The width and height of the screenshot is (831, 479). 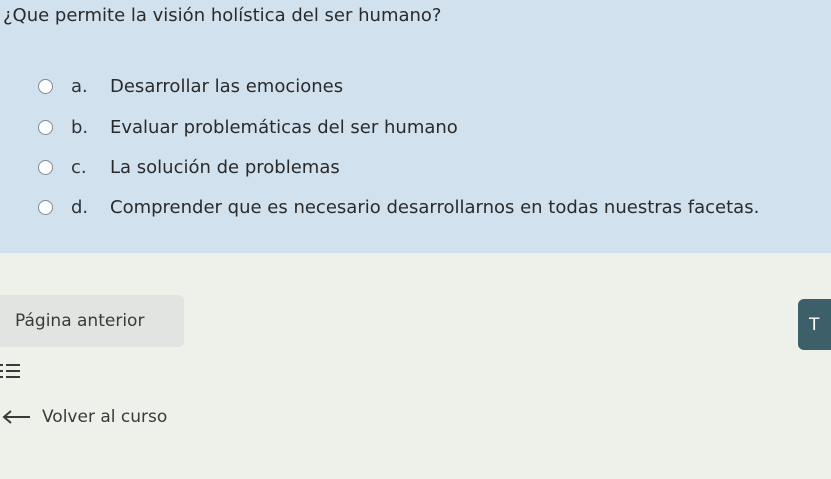 What do you see at coordinates (80, 127) in the screenshot?
I see `option-letter: b.` at bounding box center [80, 127].